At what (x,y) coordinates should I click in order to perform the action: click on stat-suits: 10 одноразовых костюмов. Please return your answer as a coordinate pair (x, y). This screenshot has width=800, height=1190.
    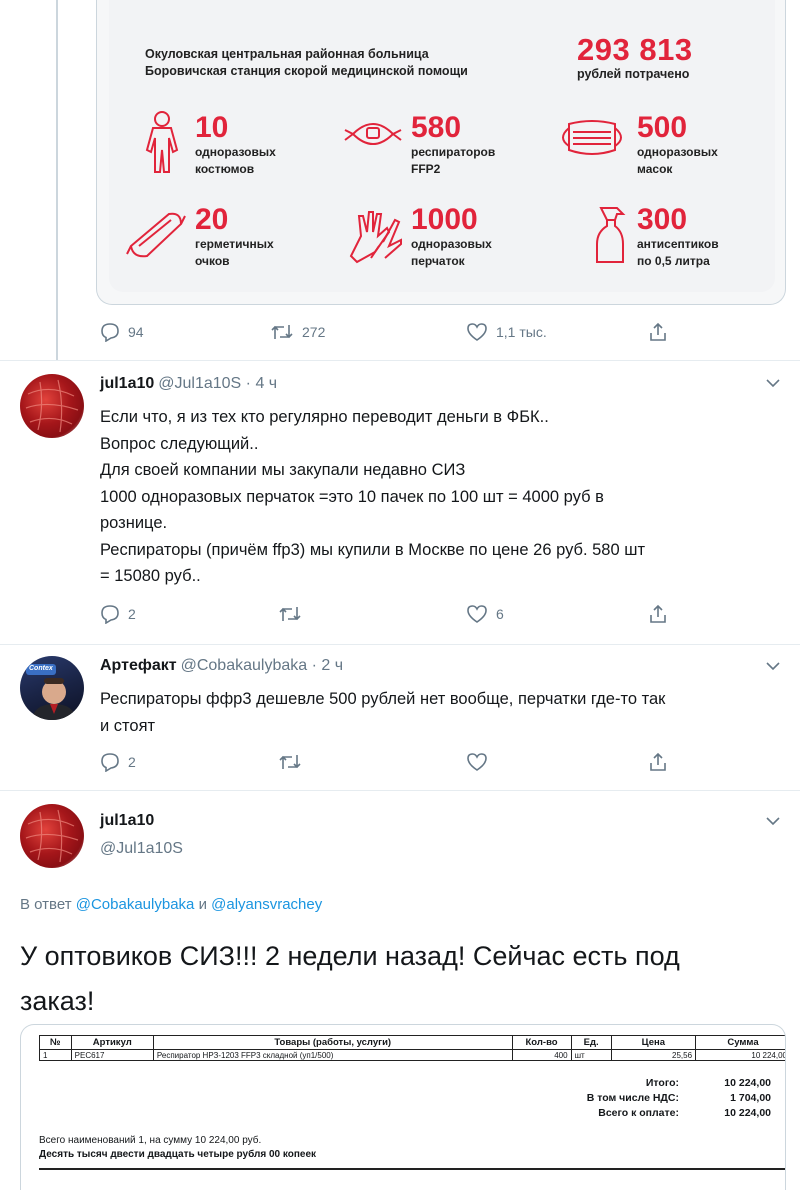
    Looking at the image, I should click on (235, 145).